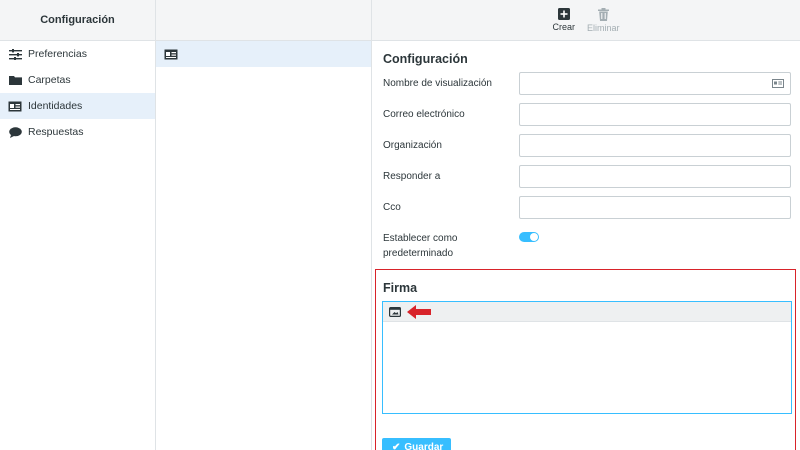 This screenshot has height=450, width=800. I want to click on signature-editor, so click(587, 357).